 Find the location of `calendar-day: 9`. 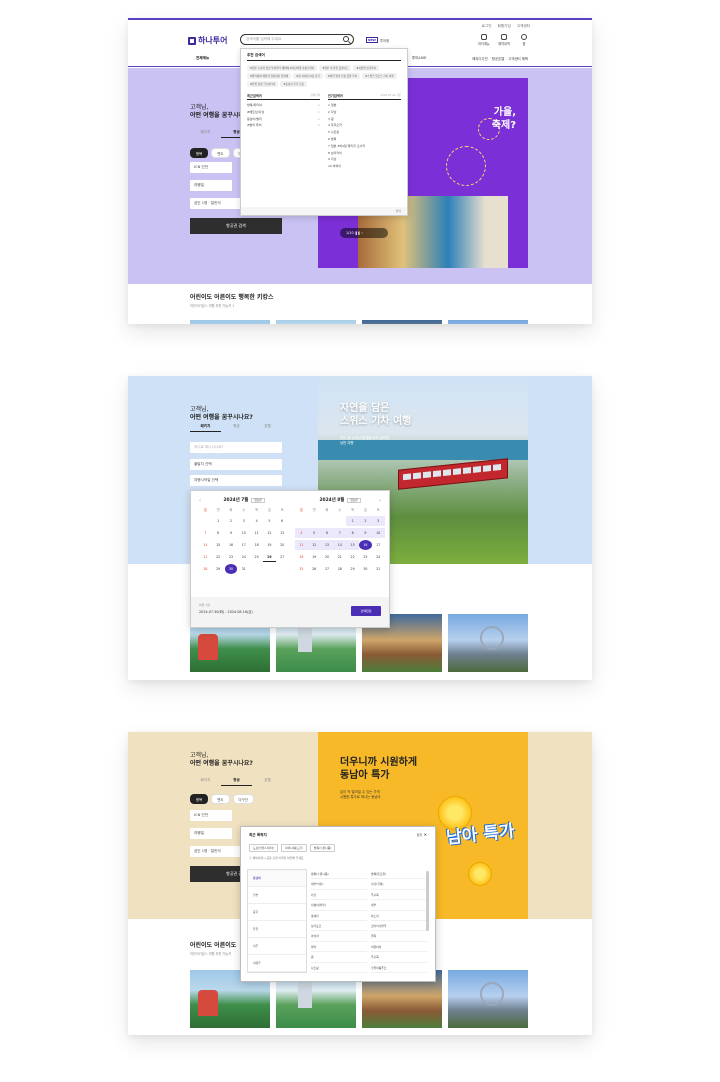

calendar-day: 9 is located at coordinates (365, 533).